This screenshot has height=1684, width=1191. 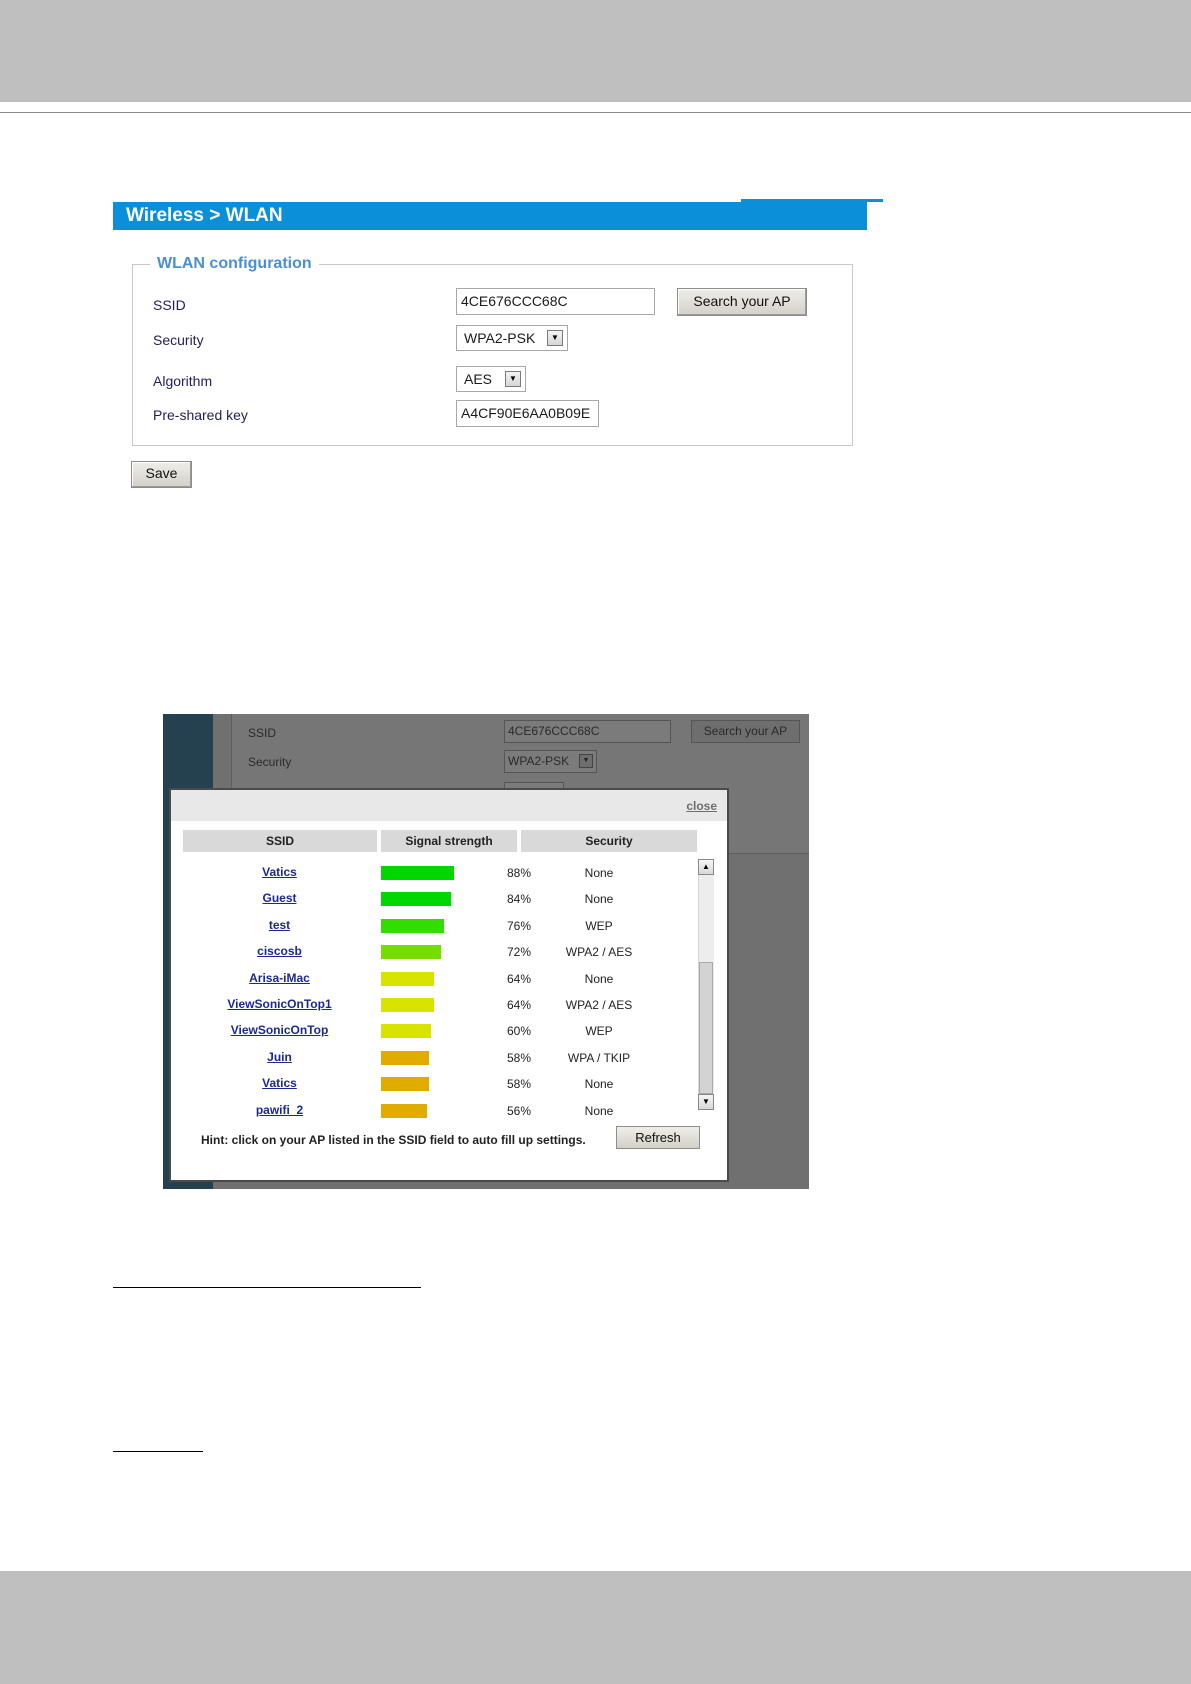 What do you see at coordinates (279, 978) in the screenshot?
I see `ap-ssid-link: Arisa-iMac` at bounding box center [279, 978].